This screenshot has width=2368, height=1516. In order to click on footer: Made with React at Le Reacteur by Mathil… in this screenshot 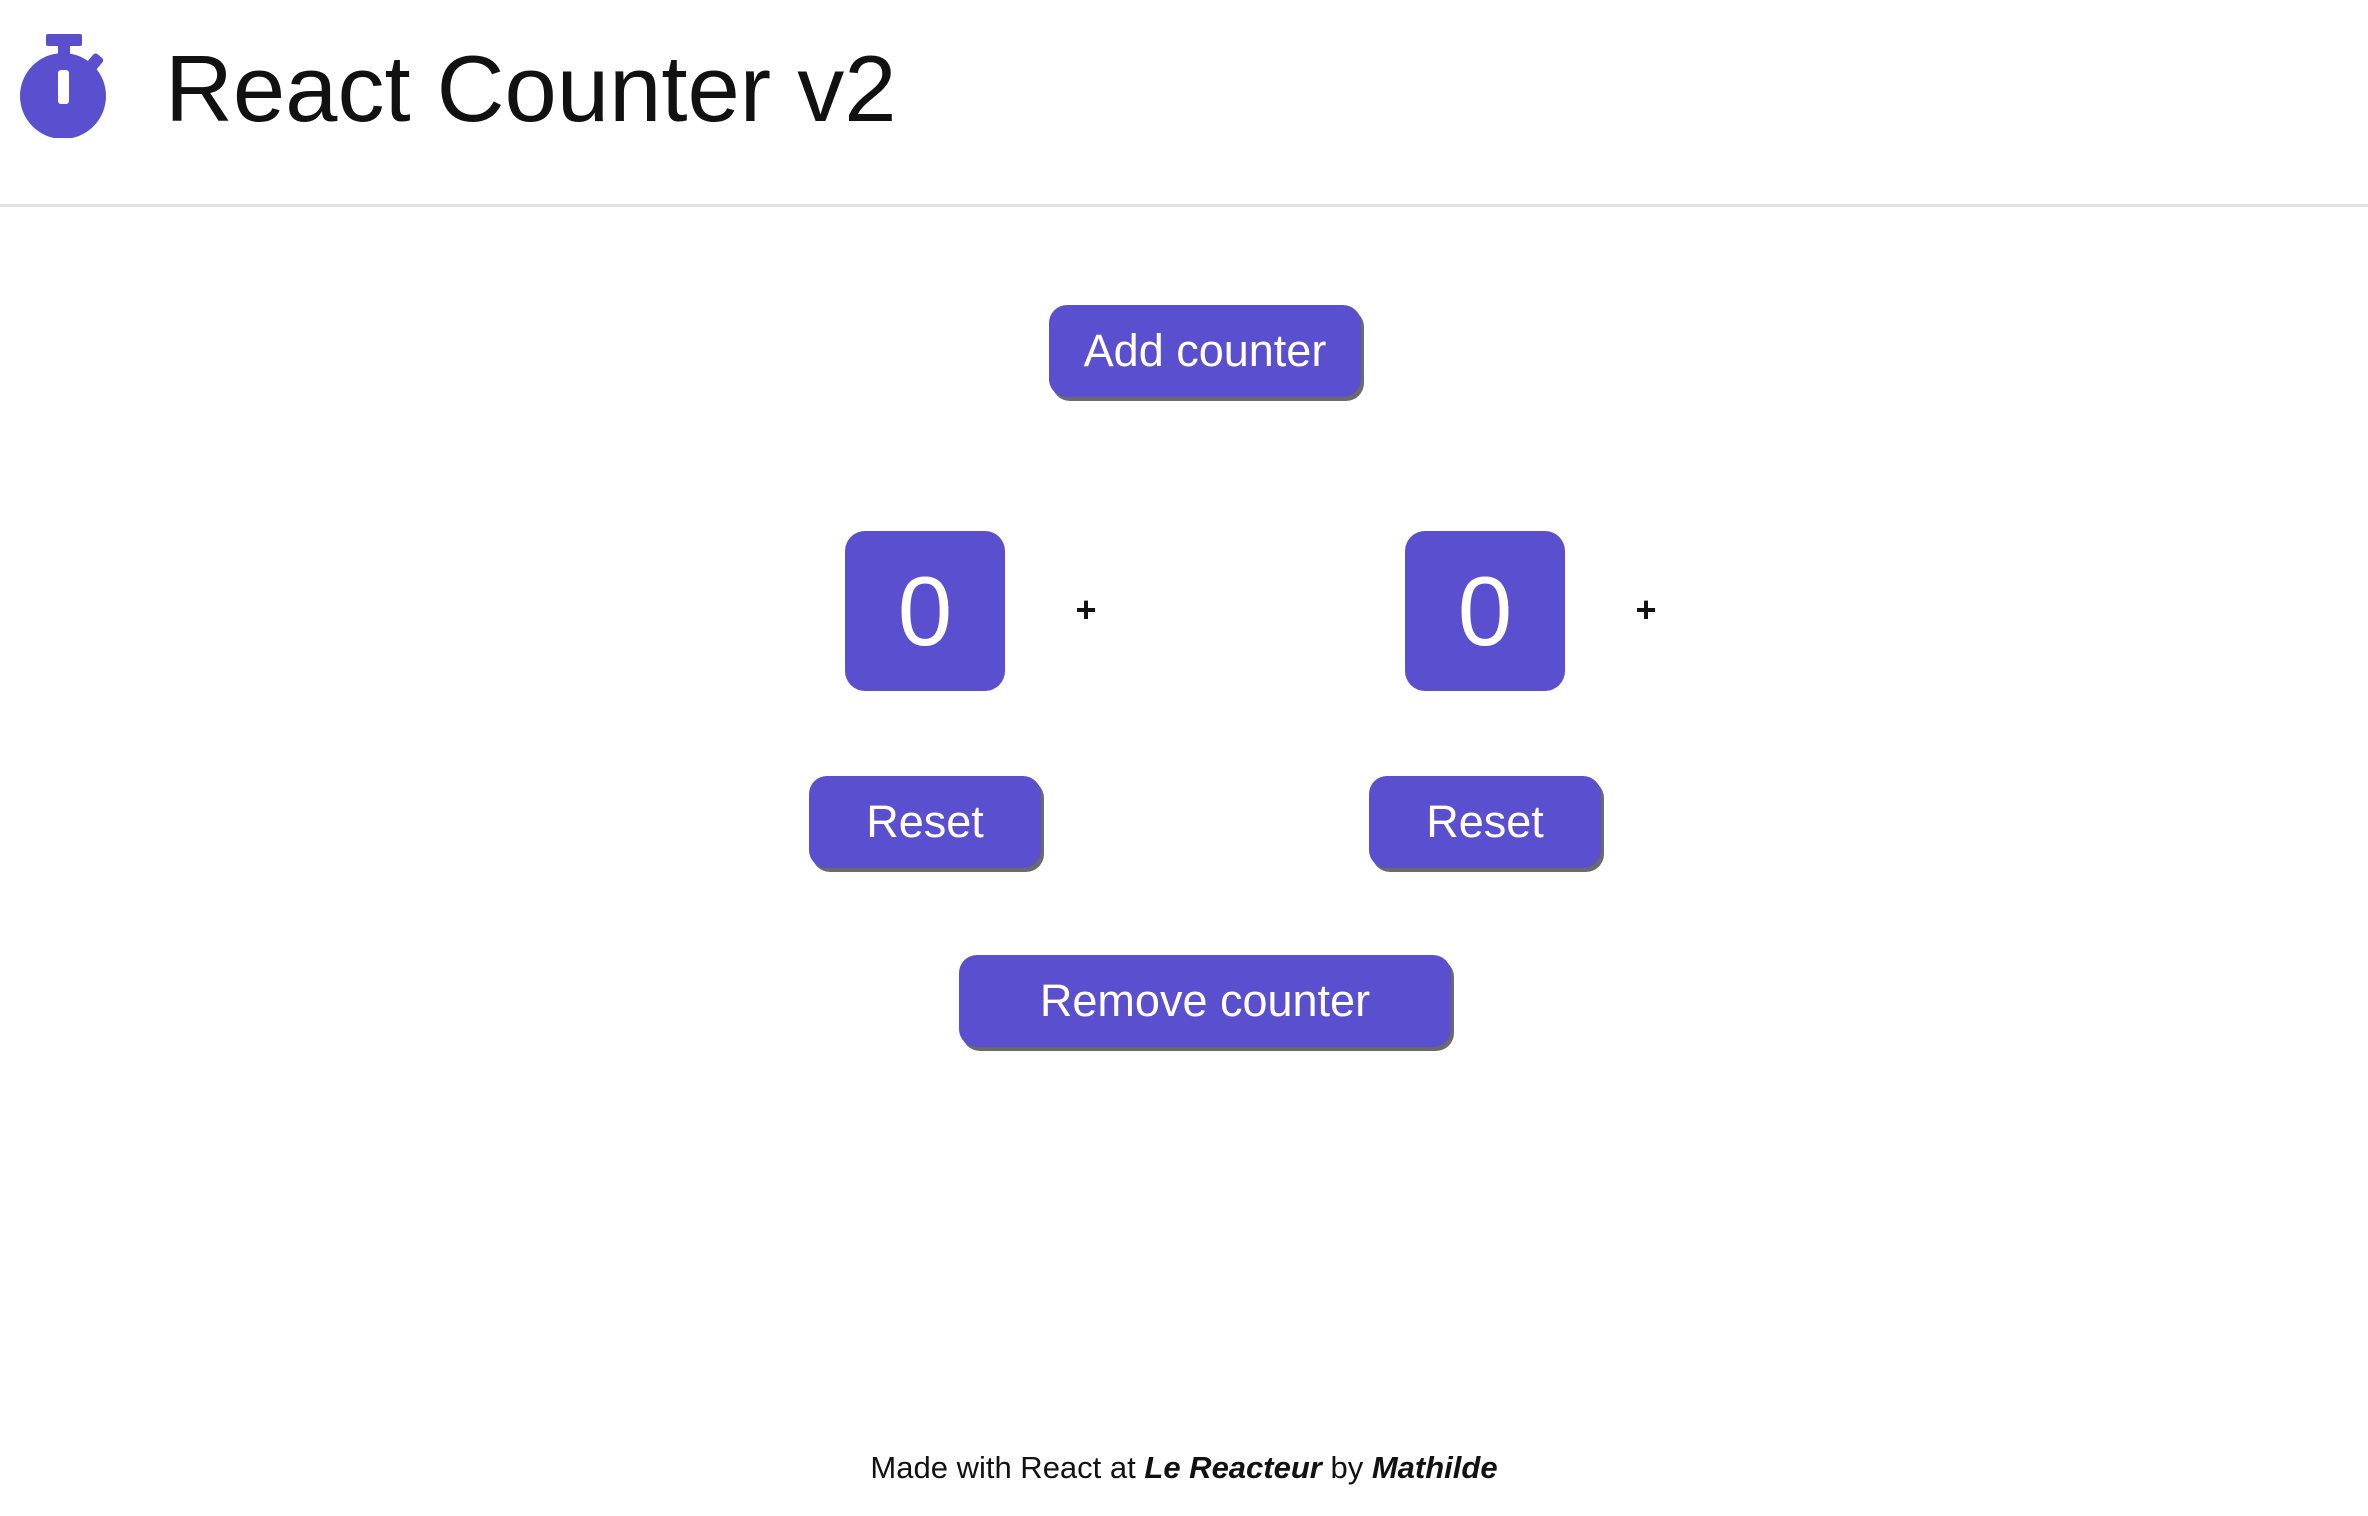, I will do `click(1184, 1468)`.